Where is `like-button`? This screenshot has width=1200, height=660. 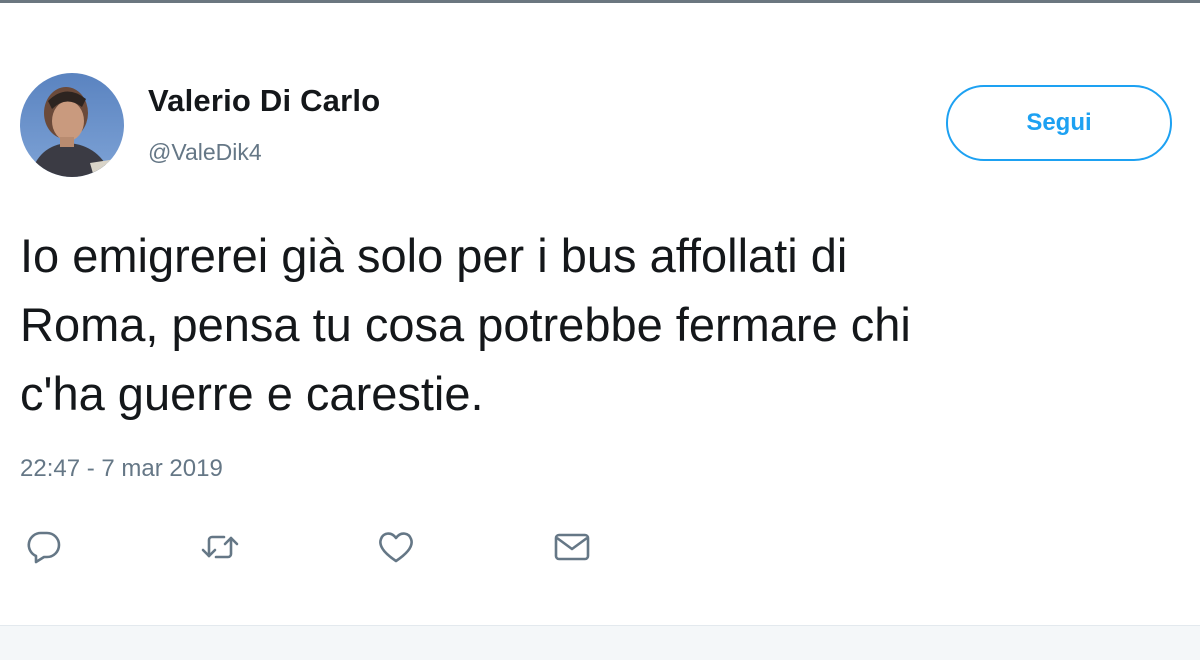 like-button is located at coordinates (396, 547).